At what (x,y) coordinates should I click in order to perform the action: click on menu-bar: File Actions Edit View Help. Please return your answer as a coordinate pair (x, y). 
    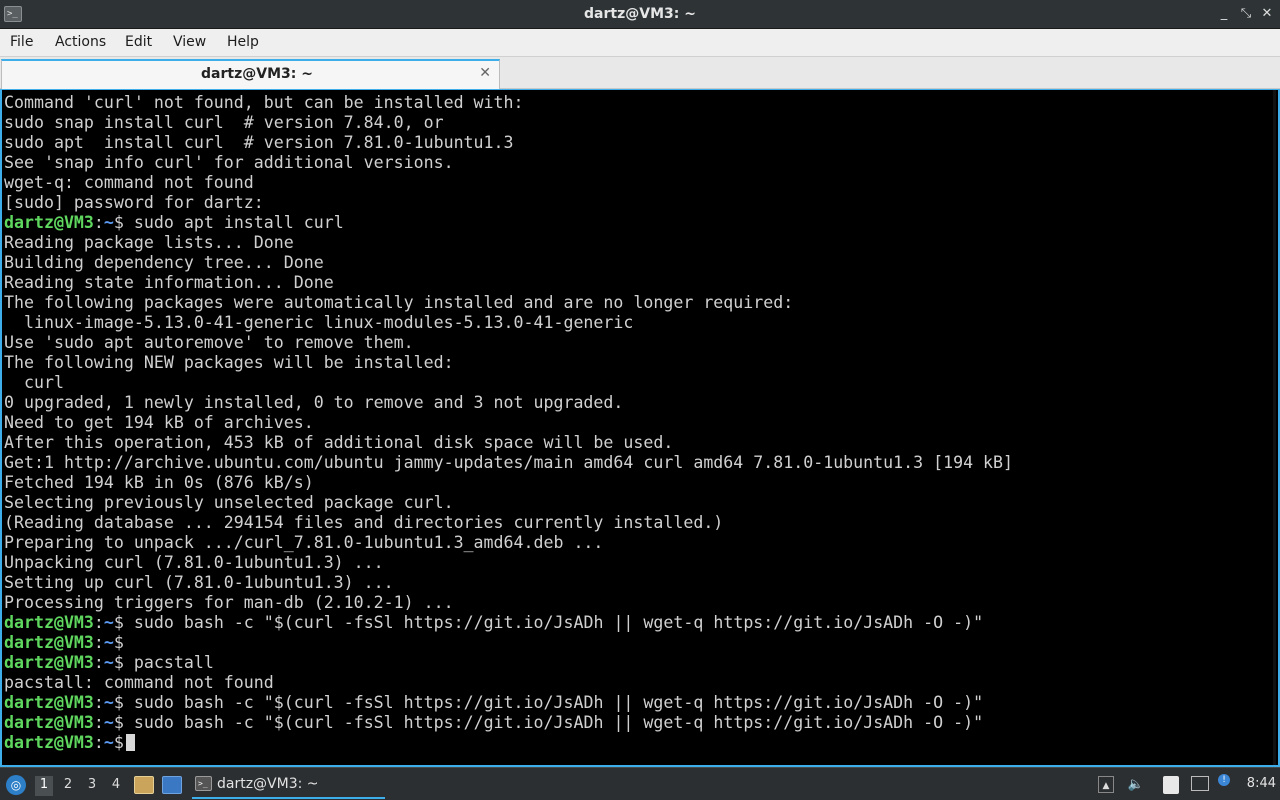
    Looking at the image, I should click on (640, 43).